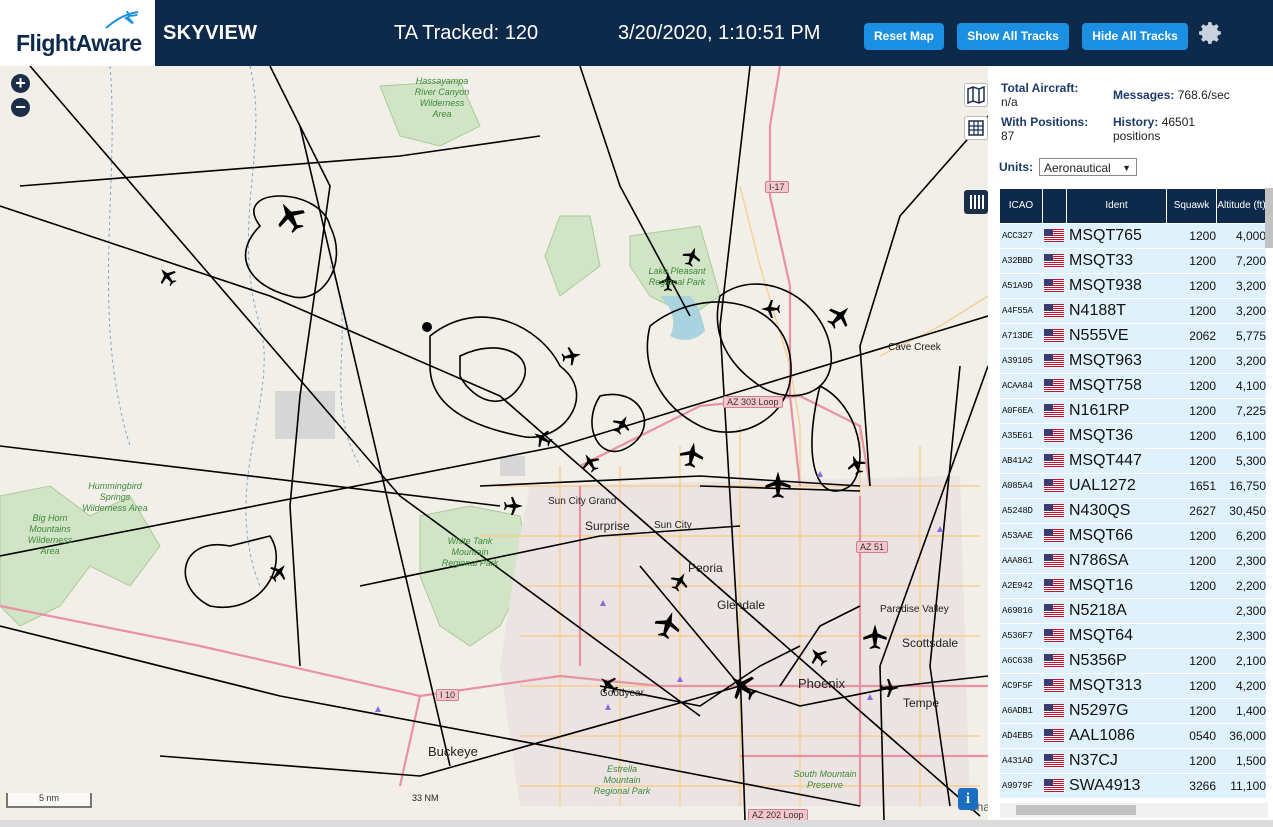 The height and width of the screenshot is (827, 1273). What do you see at coordinates (1135, 36) in the screenshot?
I see `hide-all-tracks-button: Hide All Tracks` at bounding box center [1135, 36].